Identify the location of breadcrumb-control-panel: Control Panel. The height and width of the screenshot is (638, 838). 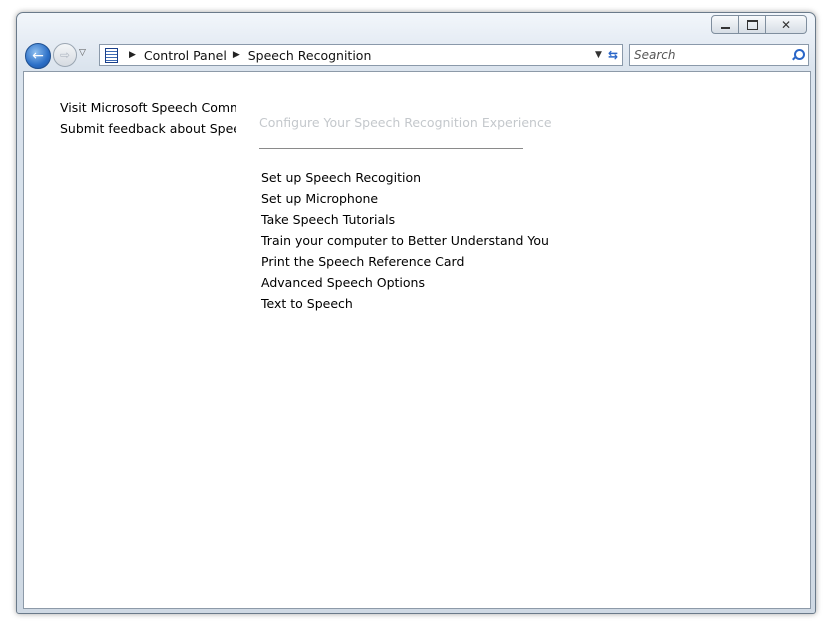
(185, 55).